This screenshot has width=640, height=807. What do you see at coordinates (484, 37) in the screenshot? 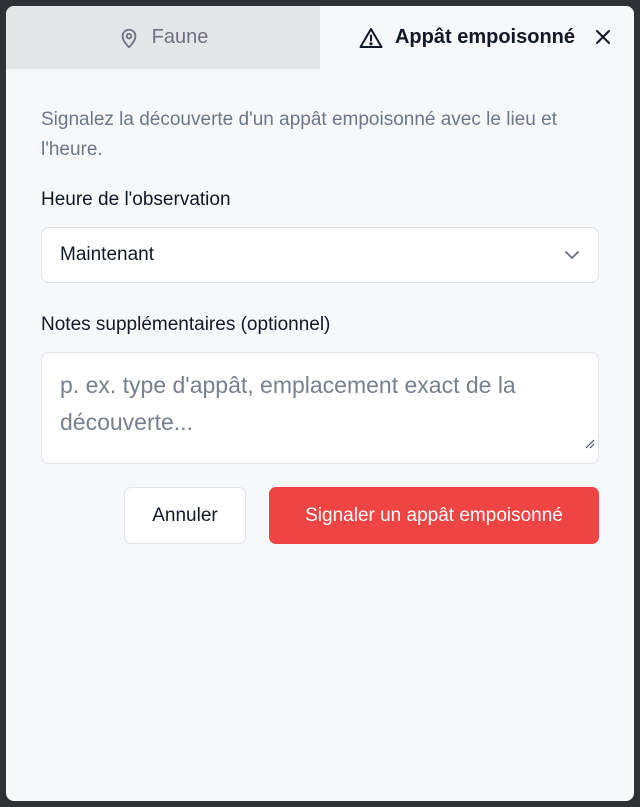
I see `tab-poisoned-bait-label: Appât empoisonné` at bounding box center [484, 37].